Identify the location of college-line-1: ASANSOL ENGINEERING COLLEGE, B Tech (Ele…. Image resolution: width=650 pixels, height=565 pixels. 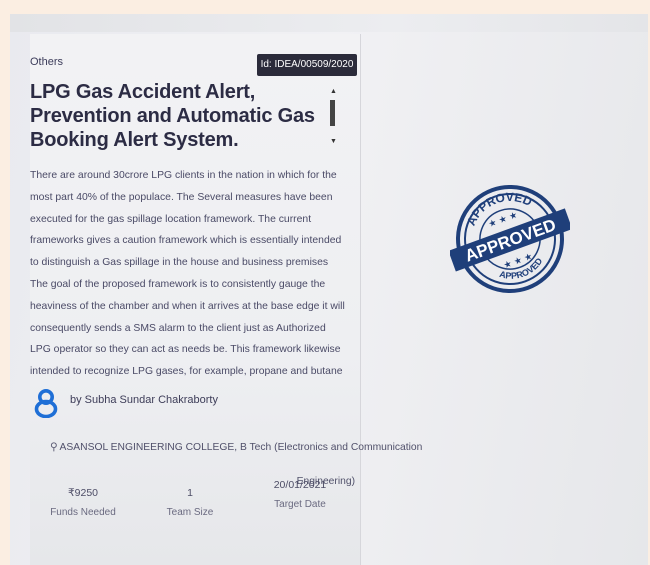
(241, 447).